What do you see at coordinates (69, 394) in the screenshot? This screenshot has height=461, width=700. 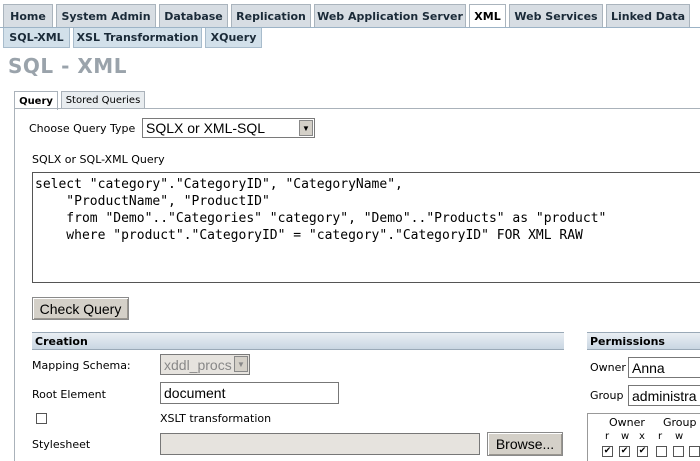 I see `root-element-label: Root Element` at bounding box center [69, 394].